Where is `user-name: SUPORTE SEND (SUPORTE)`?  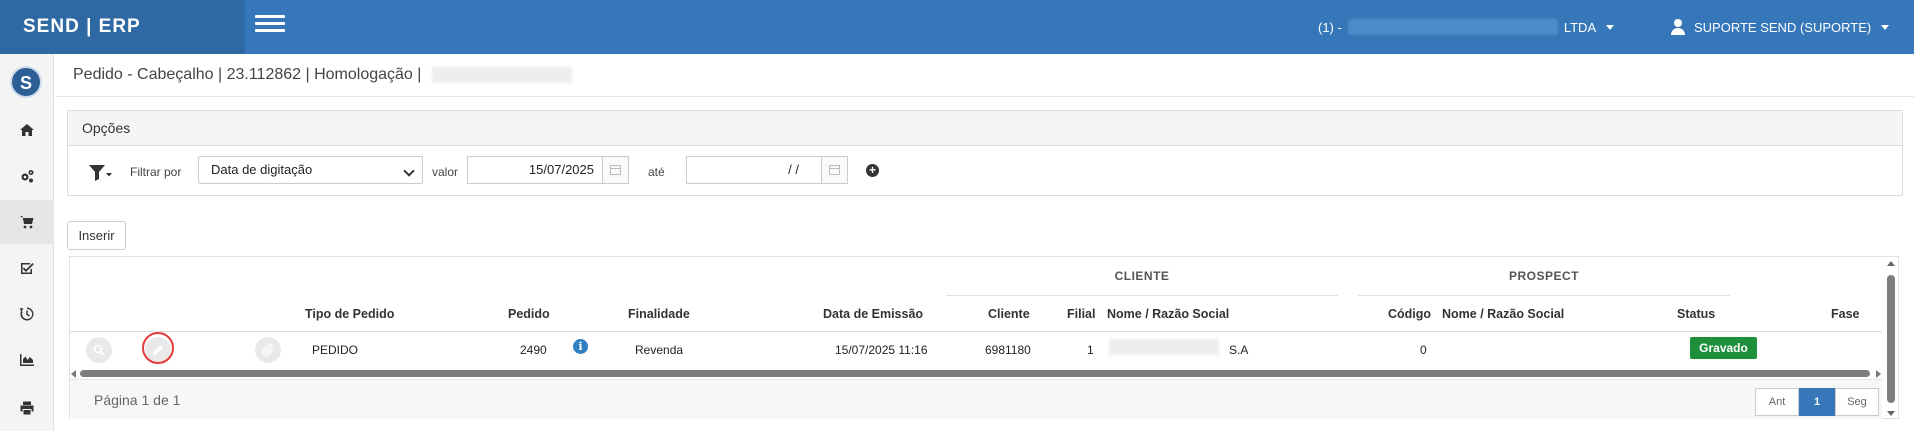 user-name: SUPORTE SEND (SUPORTE) is located at coordinates (1783, 27).